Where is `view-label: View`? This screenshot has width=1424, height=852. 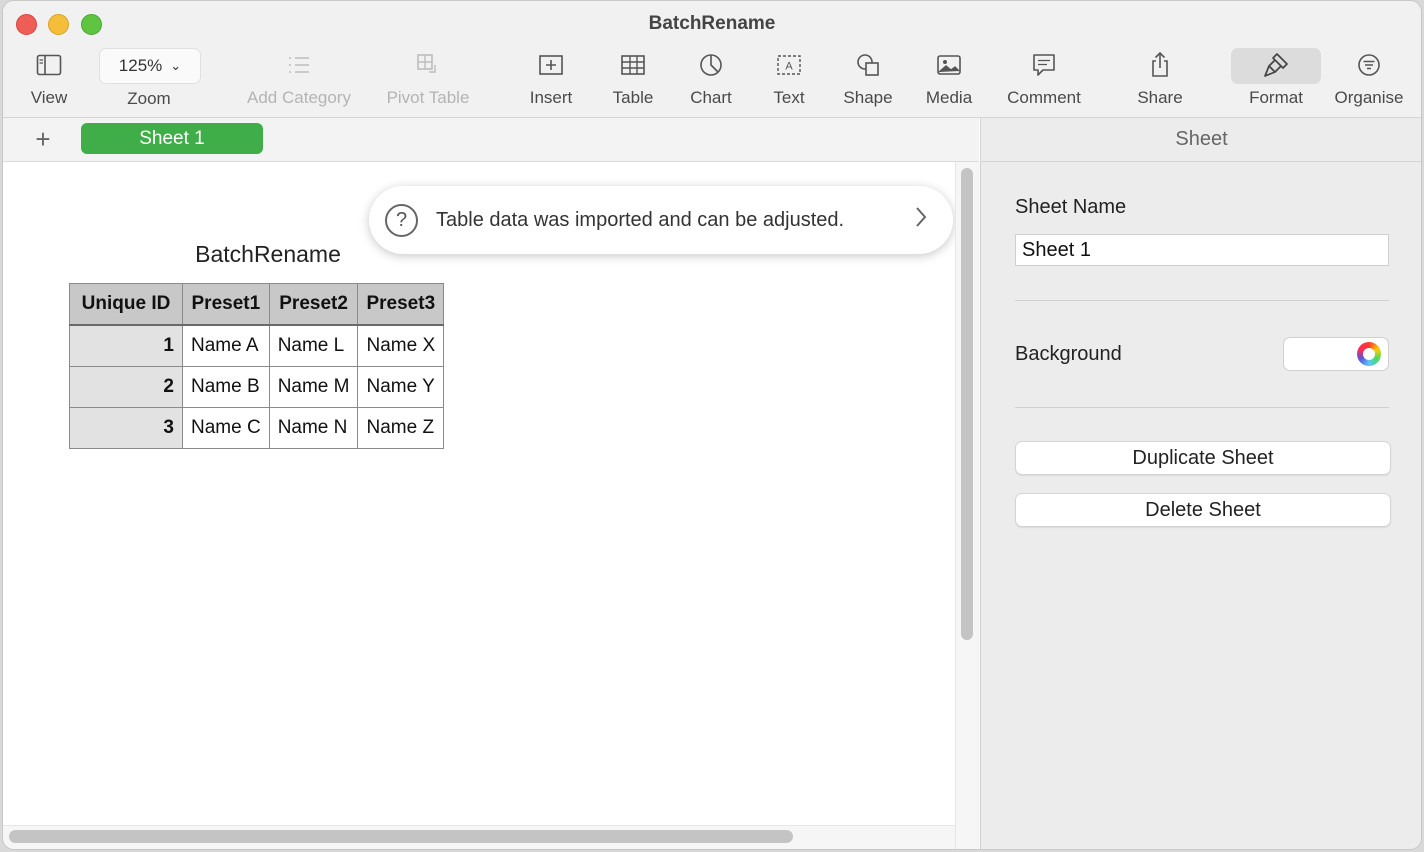
view-label: View is located at coordinates (49, 97).